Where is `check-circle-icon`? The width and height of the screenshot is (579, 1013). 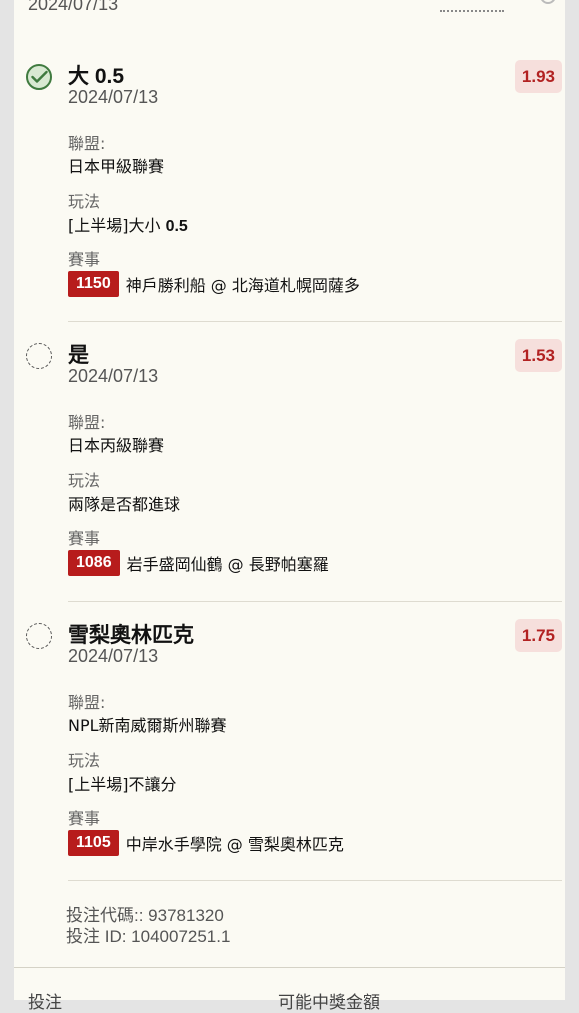
check-circle-icon is located at coordinates (39, 77).